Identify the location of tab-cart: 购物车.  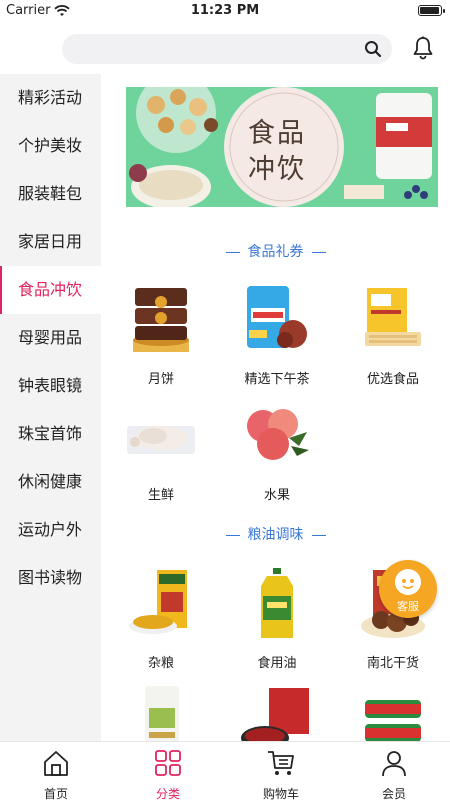
(281, 773).